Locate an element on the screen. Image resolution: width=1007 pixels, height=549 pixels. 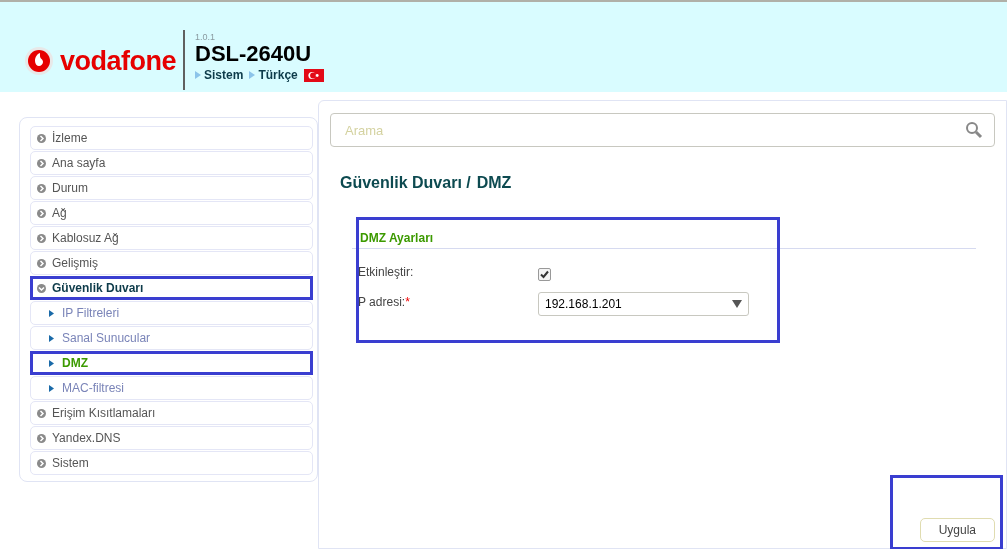
page-title: Güvenlik Duvarı / is located at coordinates (405, 183).